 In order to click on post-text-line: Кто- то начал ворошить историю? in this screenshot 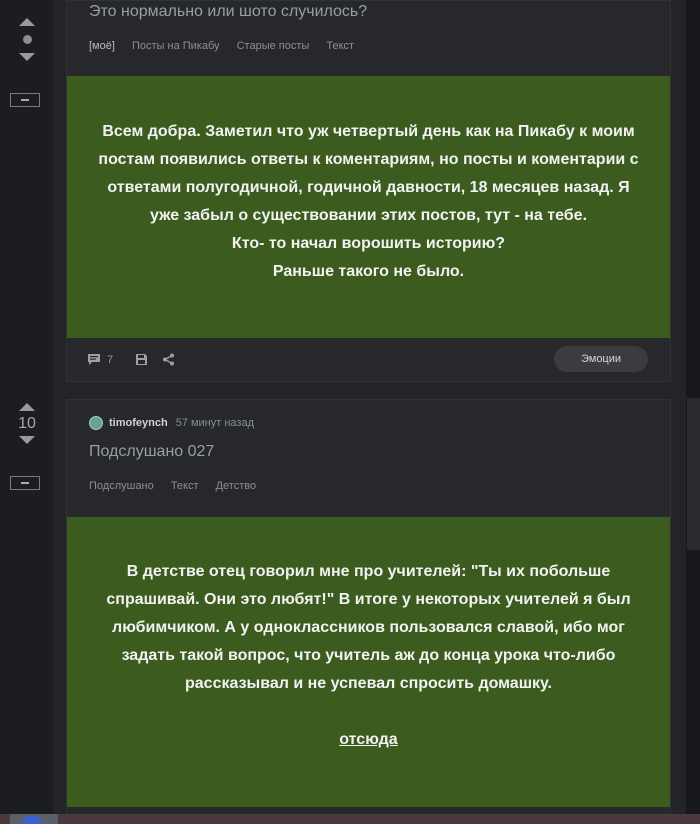, I will do `click(368, 243)`.